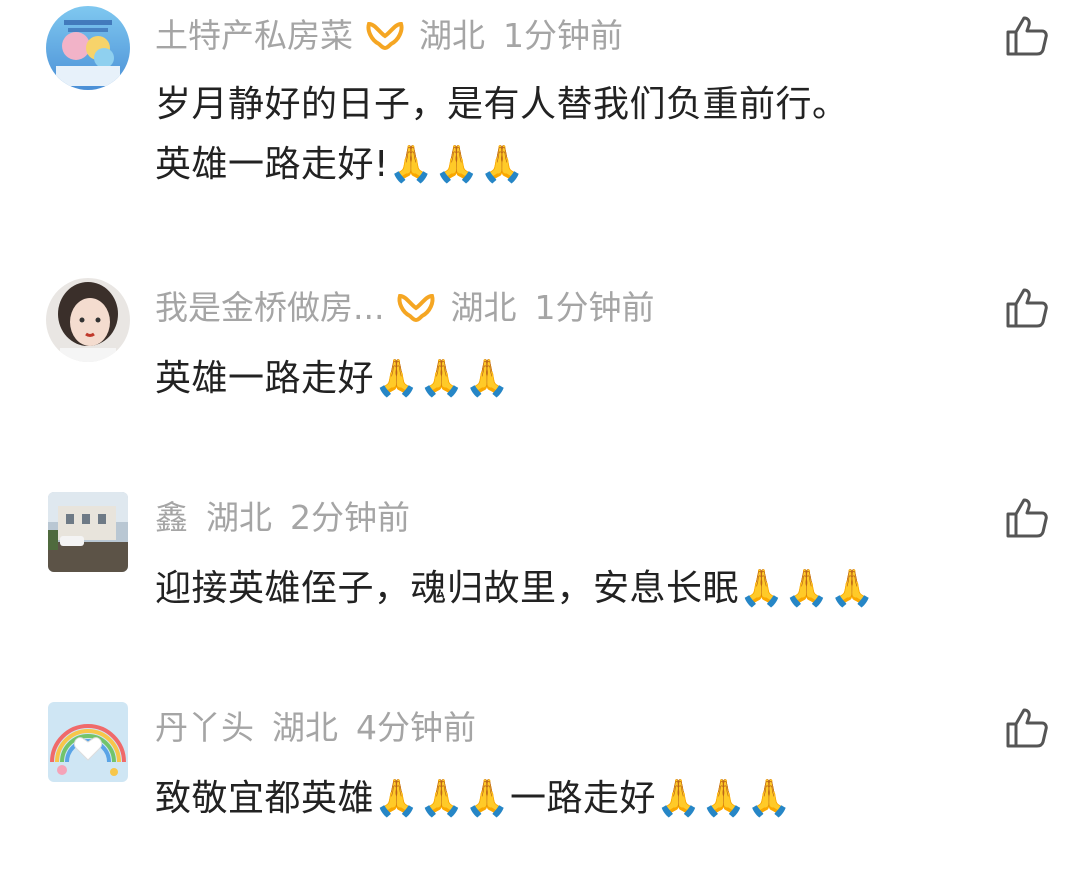 Image resolution: width=1080 pixels, height=874 pixels. I want to click on comment-meta: 鑫 湖北 2分钟前, so click(282, 518).